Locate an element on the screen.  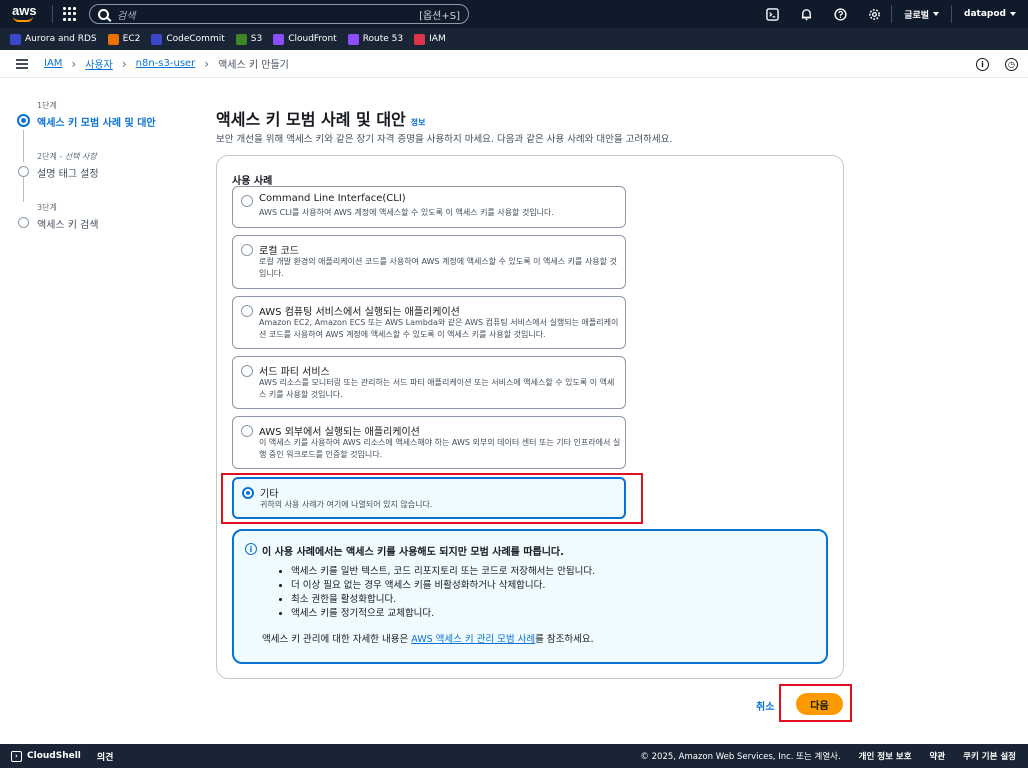
search-placeholder: 검색 is located at coordinates (126, 16).